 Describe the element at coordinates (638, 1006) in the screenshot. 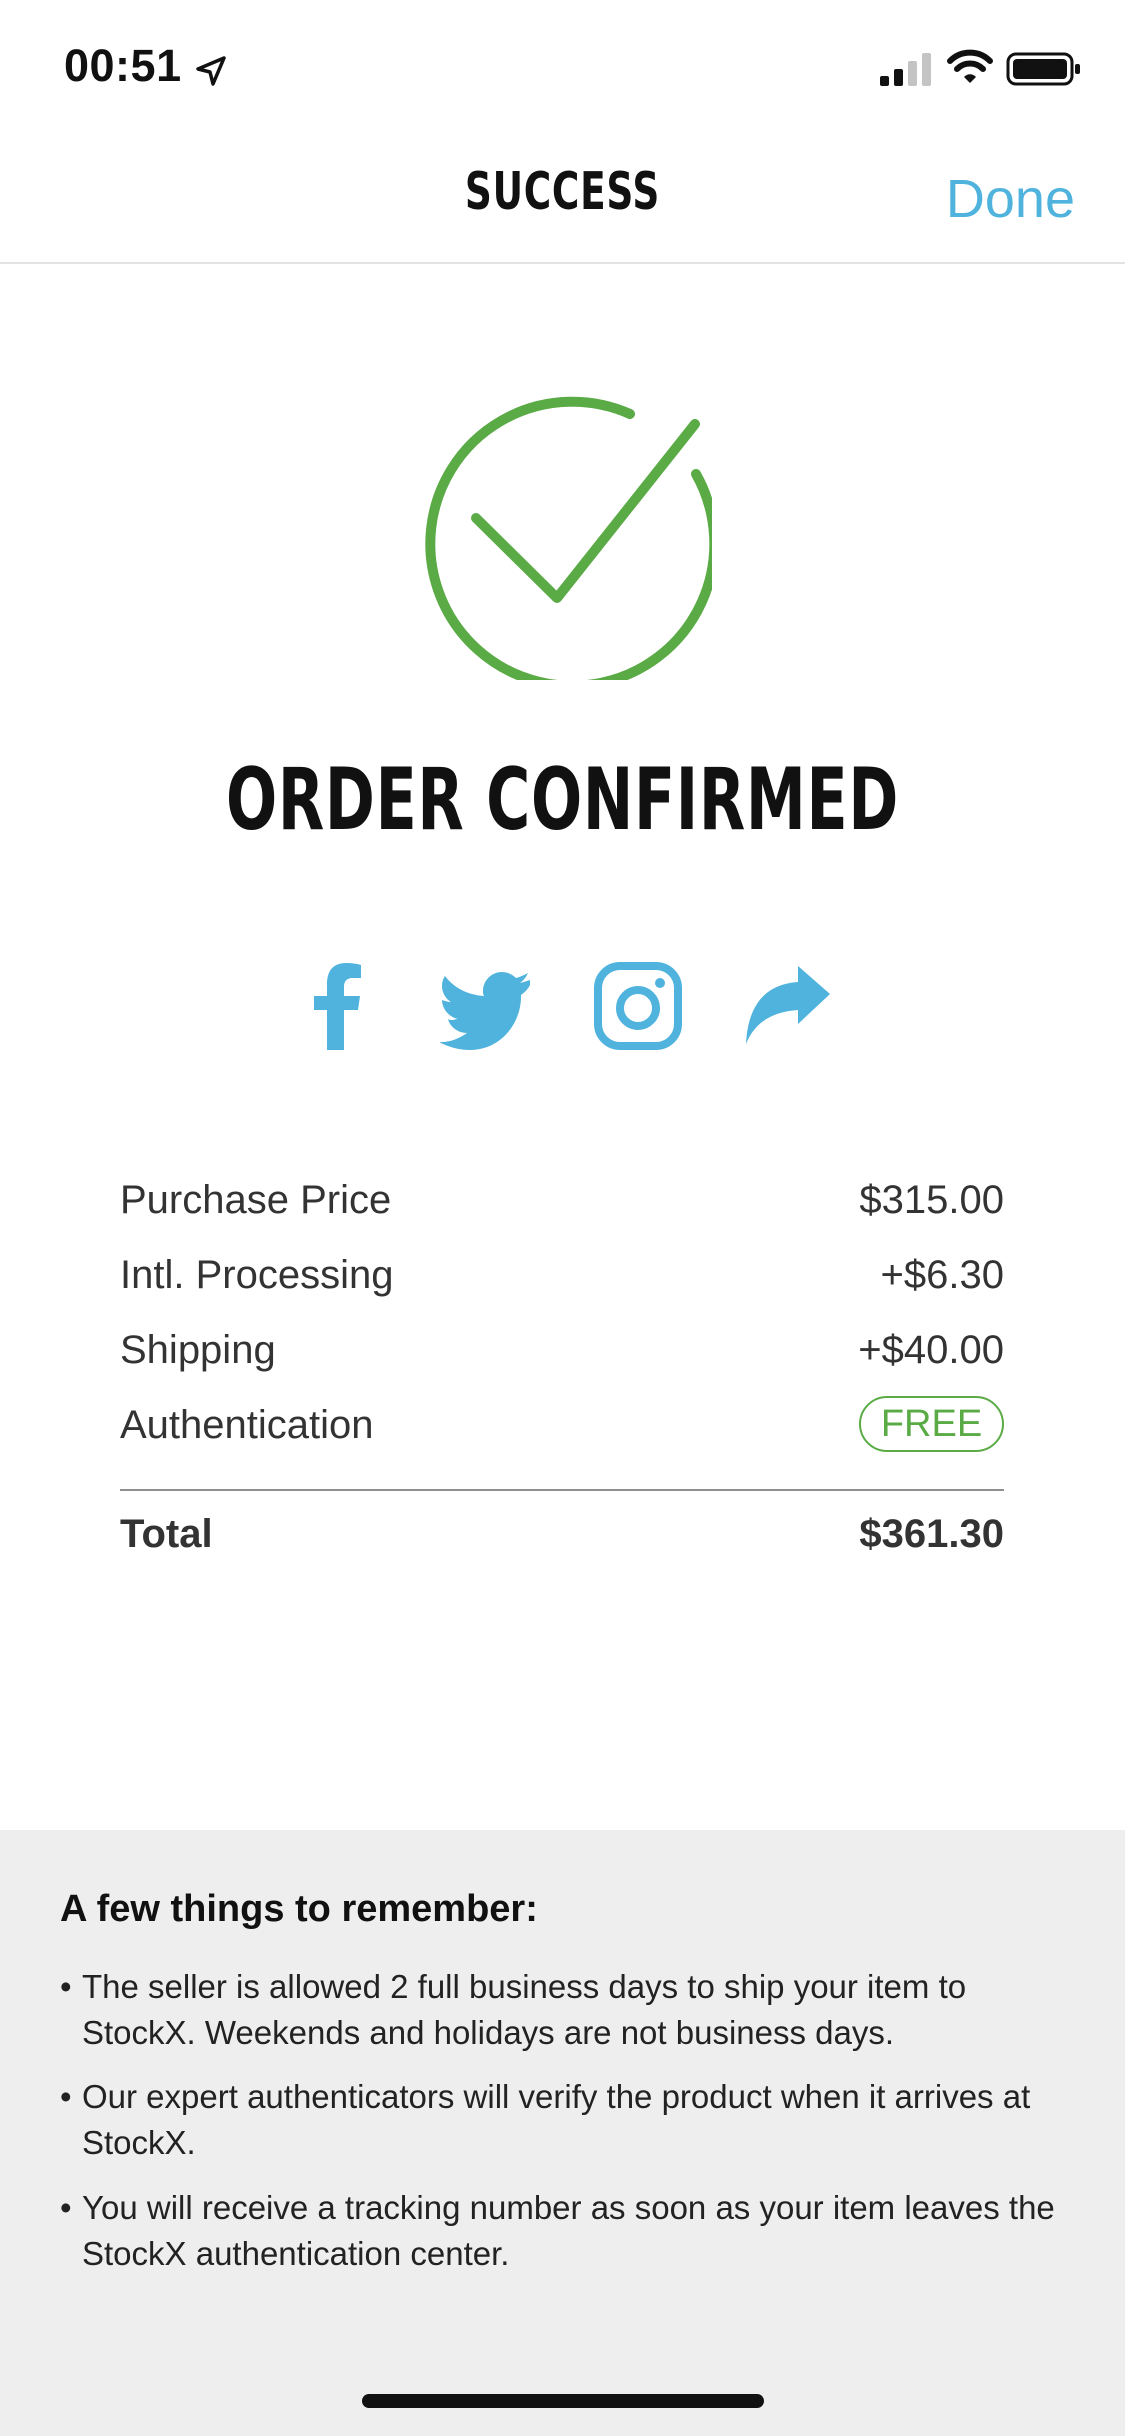

I see `instagram-icon` at that location.